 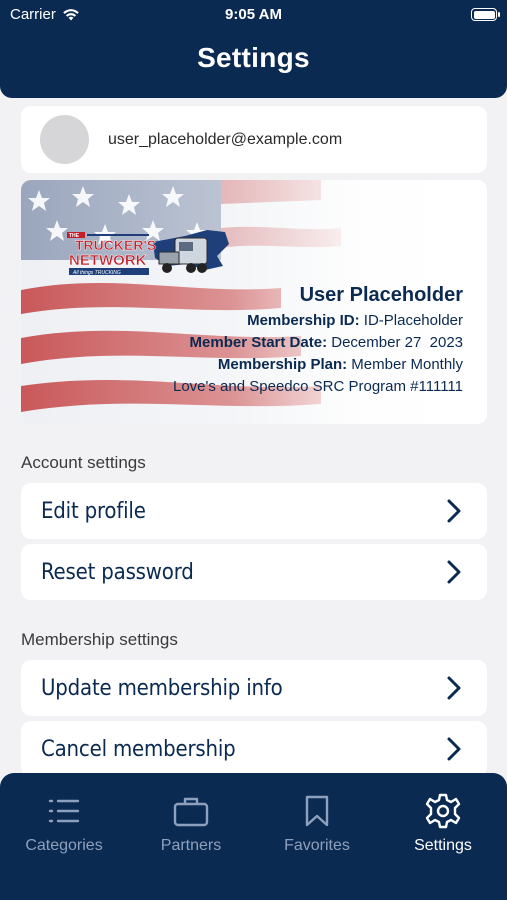 What do you see at coordinates (254, 749) in the screenshot?
I see `cancel-membership-row: Cancel membership` at bounding box center [254, 749].